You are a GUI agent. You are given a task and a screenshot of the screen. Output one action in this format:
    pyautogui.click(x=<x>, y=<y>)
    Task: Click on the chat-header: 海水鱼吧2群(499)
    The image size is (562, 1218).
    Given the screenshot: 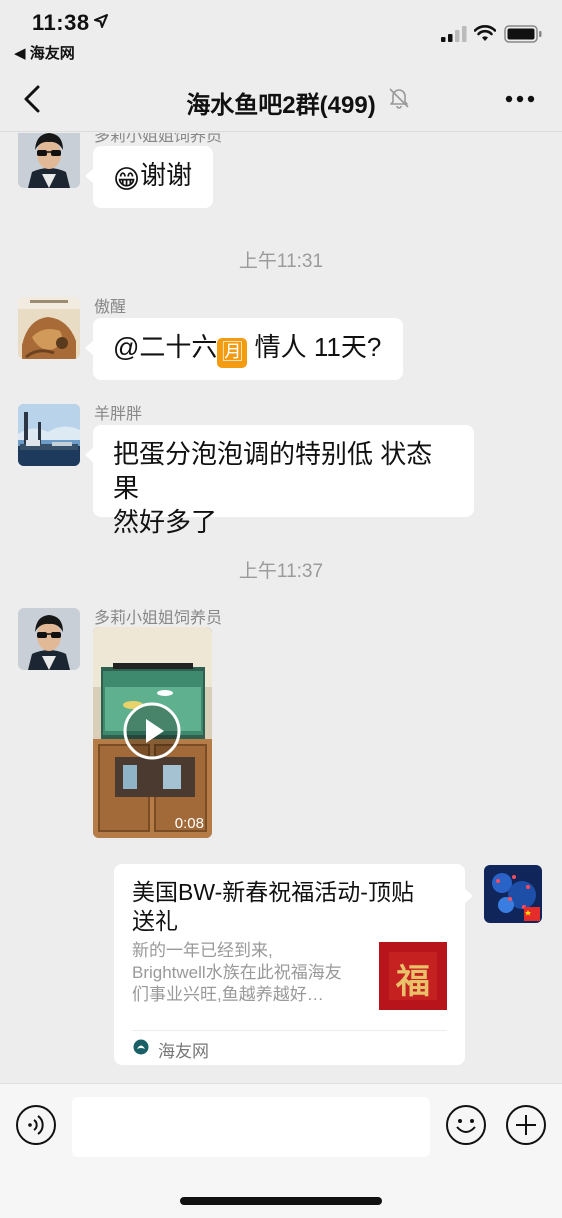 What is the action you would take?
    pyautogui.click(x=281, y=99)
    